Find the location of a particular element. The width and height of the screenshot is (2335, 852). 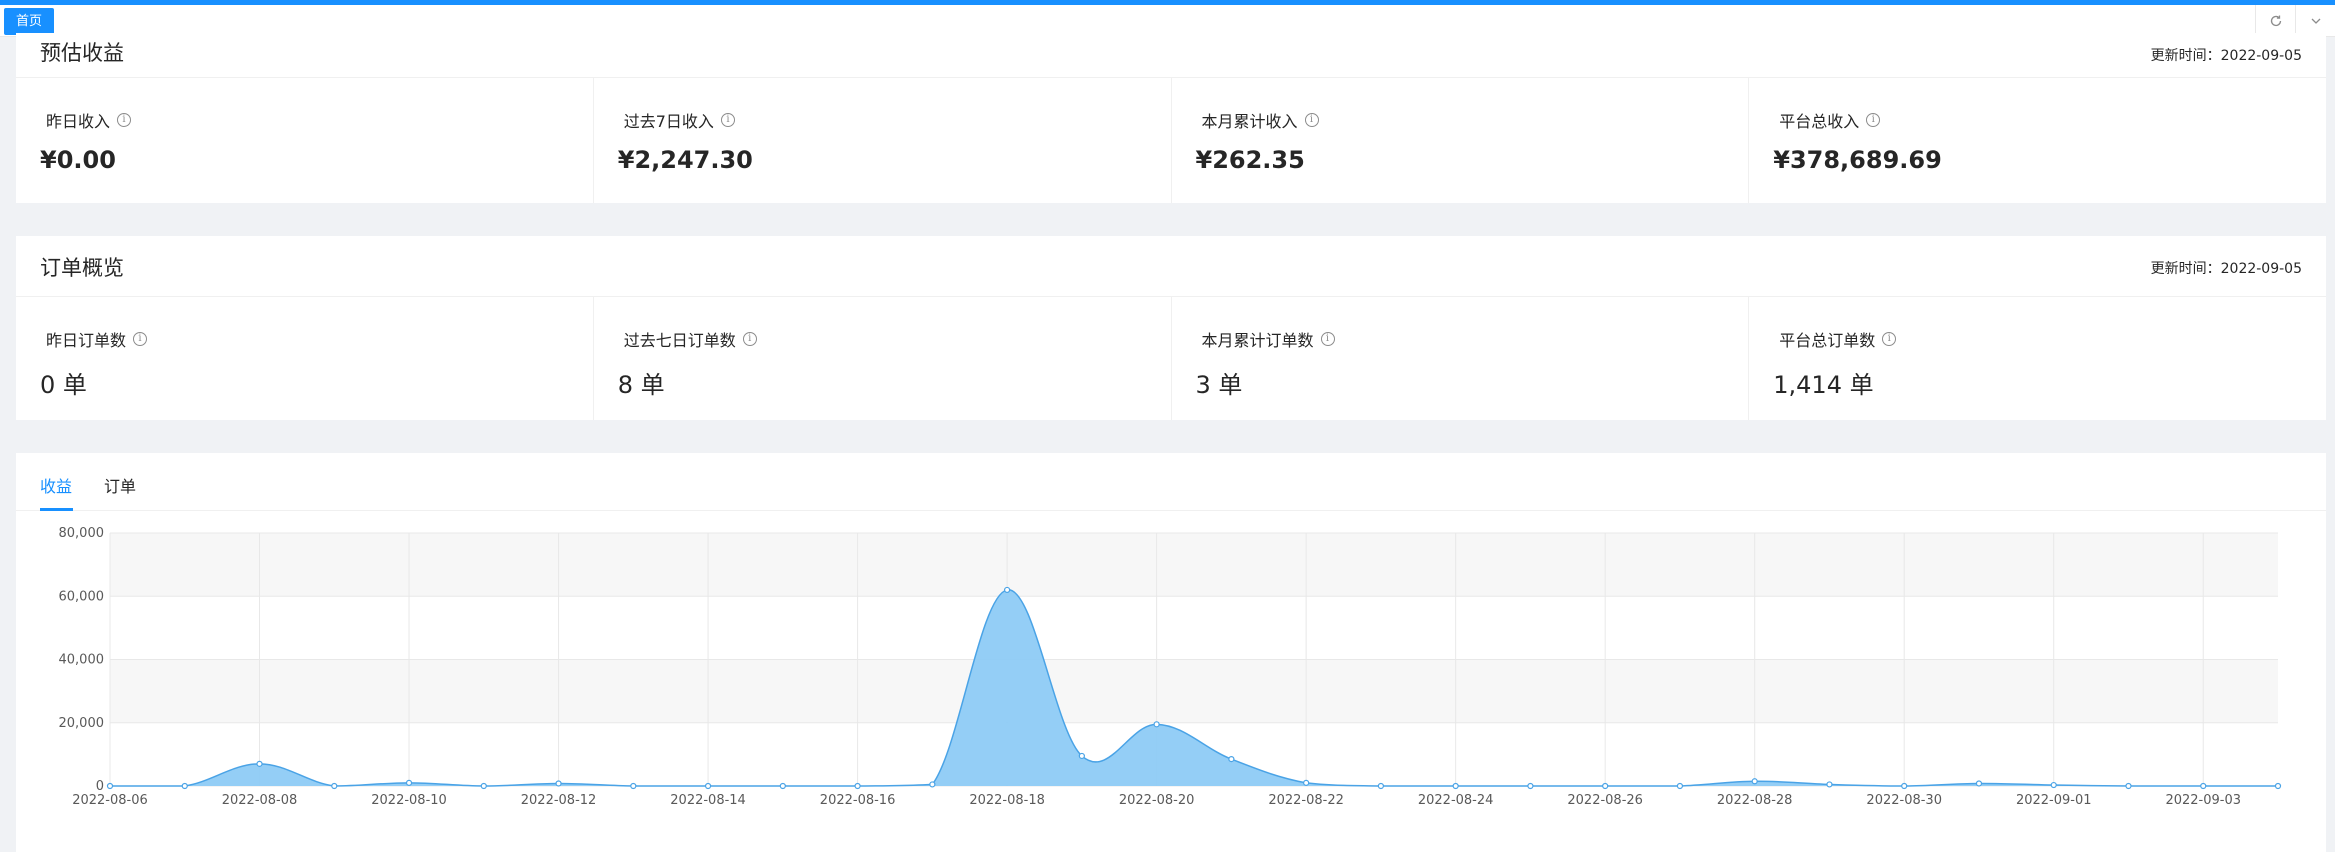

stat-value: 1,414 单 is located at coordinates (1823, 385).